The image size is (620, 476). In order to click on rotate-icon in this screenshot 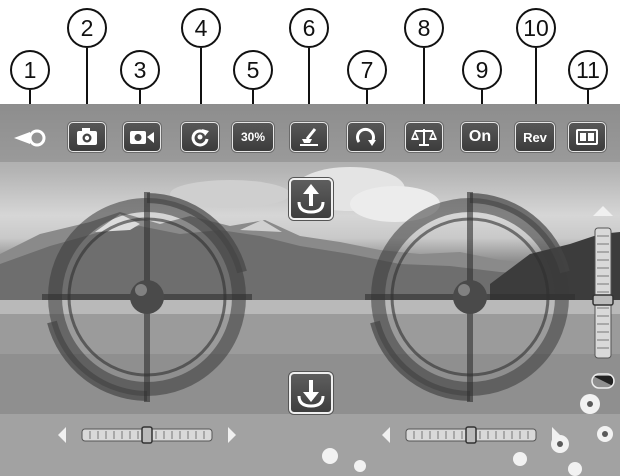, I will do `click(200, 138)`.